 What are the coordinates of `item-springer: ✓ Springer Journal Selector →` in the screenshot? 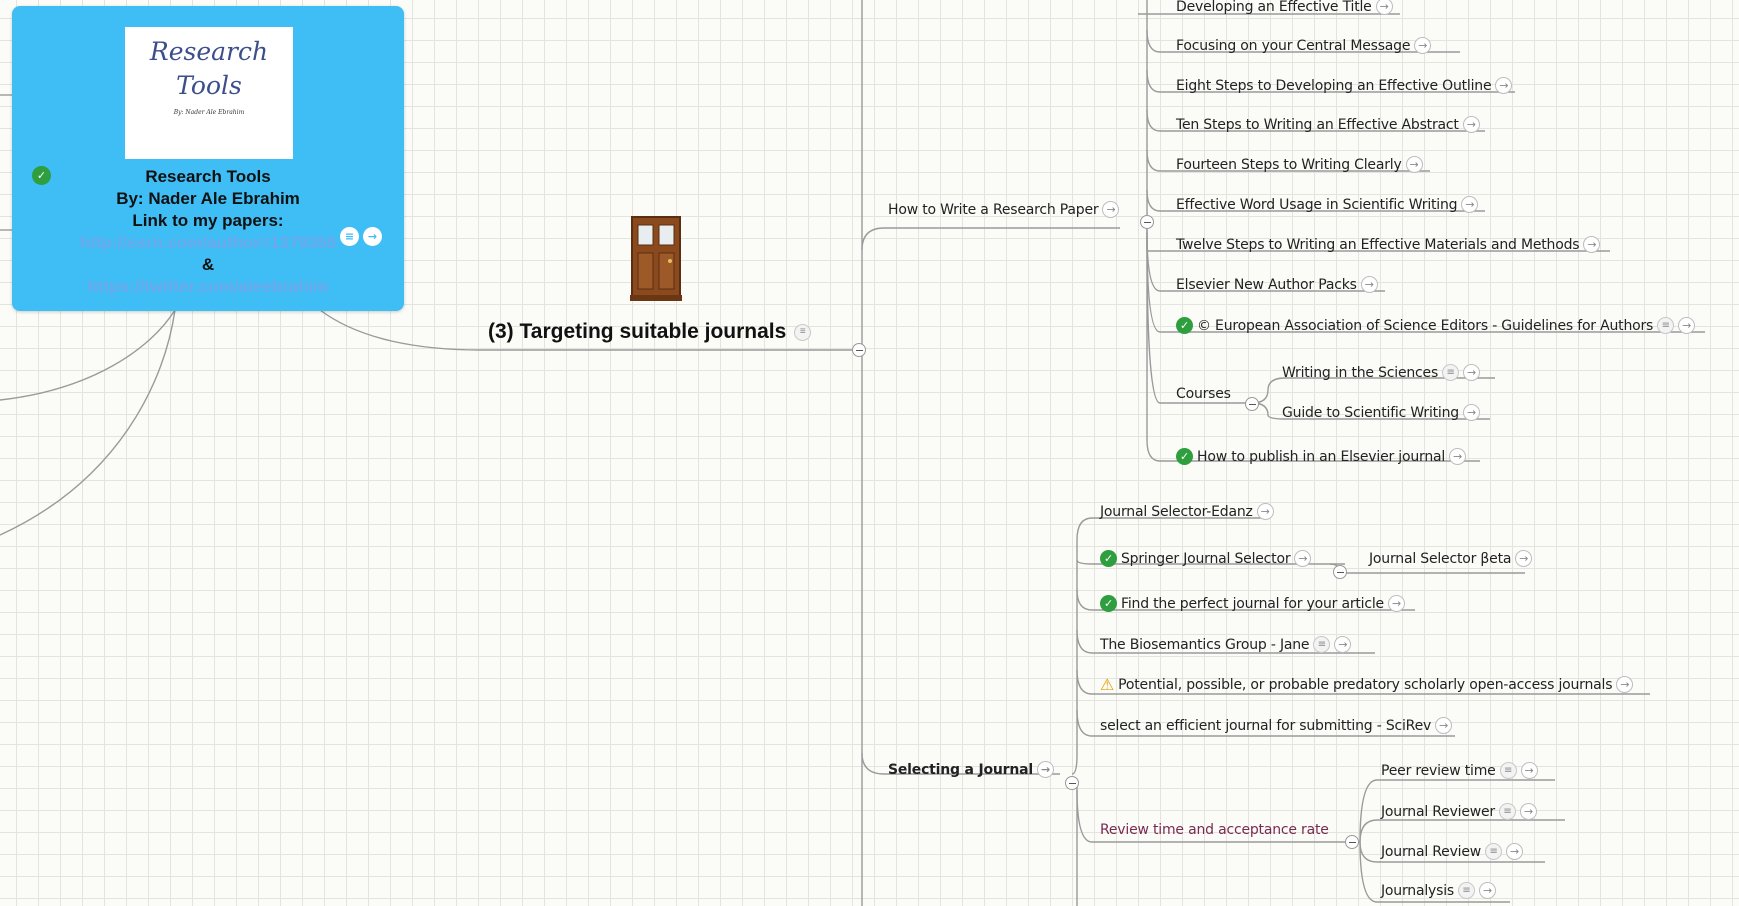 It's located at (1206, 558).